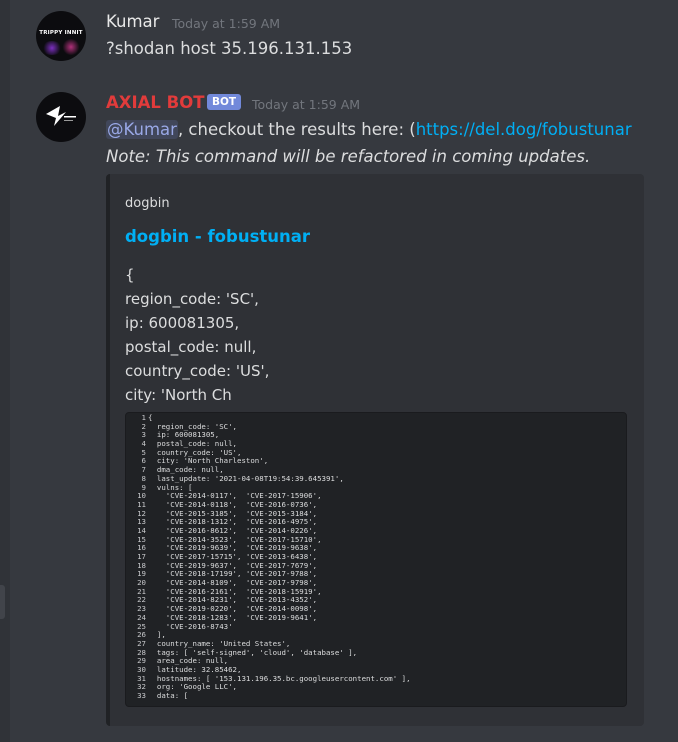 This screenshot has height=742, width=678. What do you see at coordinates (130, 275) in the screenshot?
I see `embed-description-line: {` at bounding box center [130, 275].